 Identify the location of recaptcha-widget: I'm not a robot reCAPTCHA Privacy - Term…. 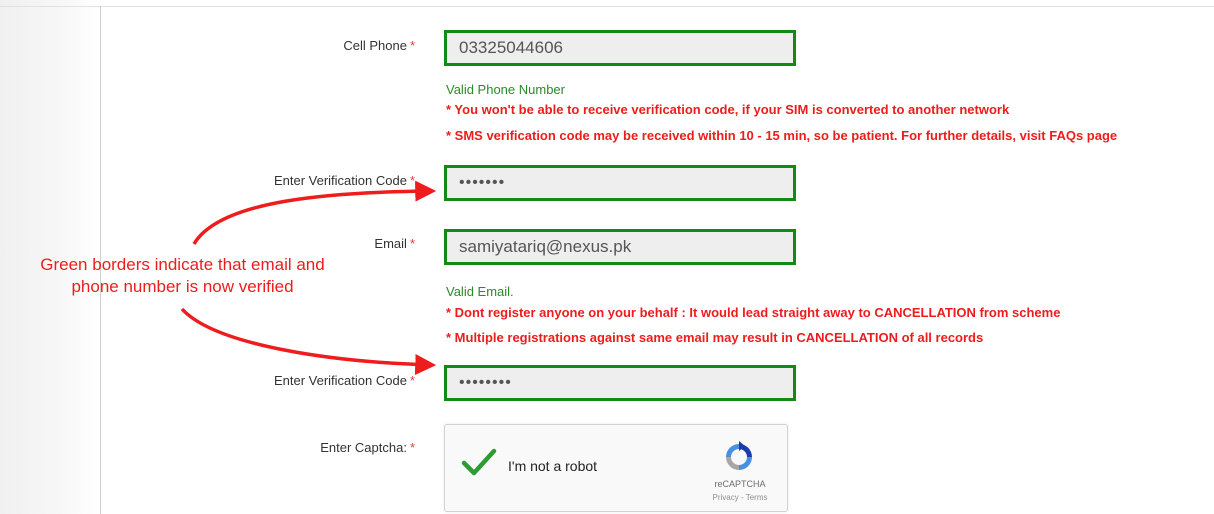
(616, 468).